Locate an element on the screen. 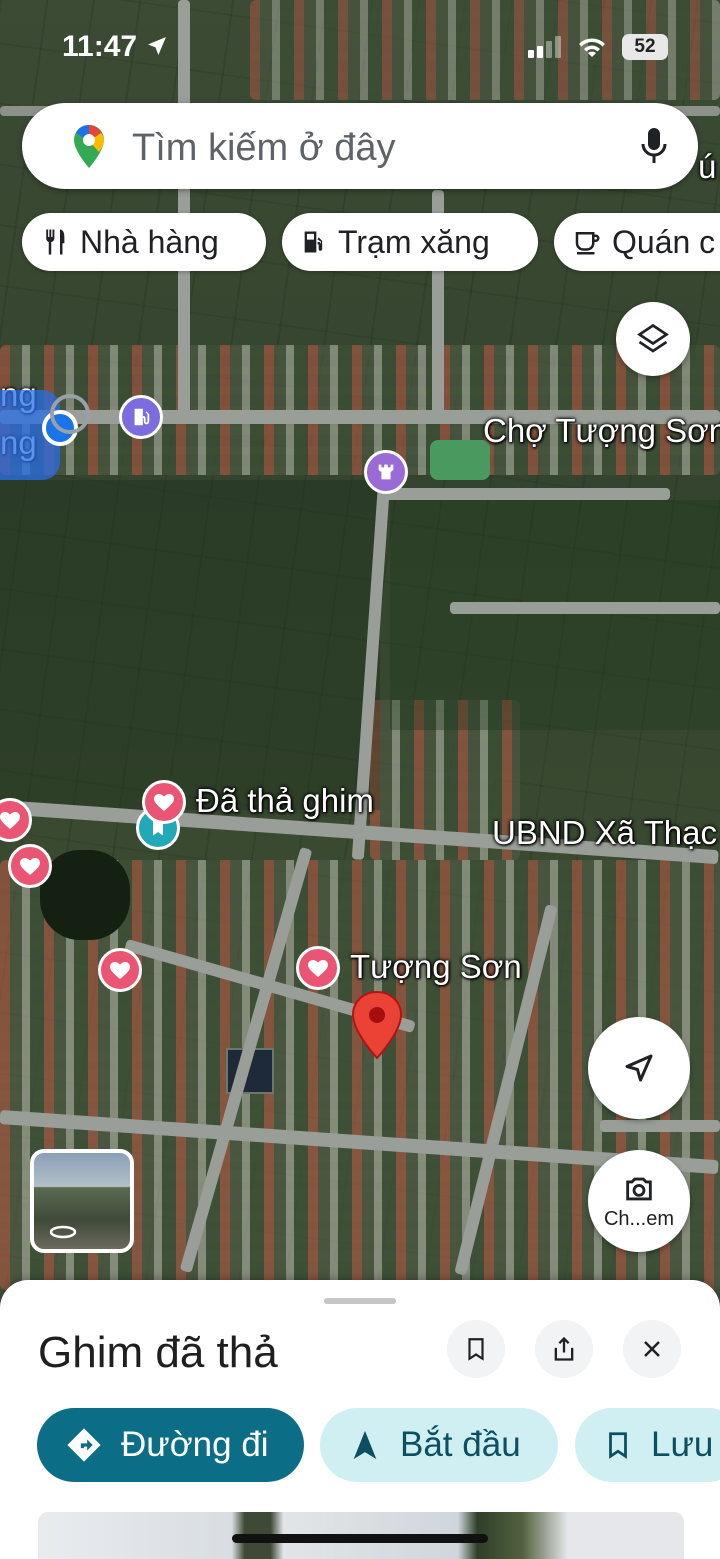 This screenshot has height=1559, width=720. restaurant-icon is located at coordinates (55, 242).